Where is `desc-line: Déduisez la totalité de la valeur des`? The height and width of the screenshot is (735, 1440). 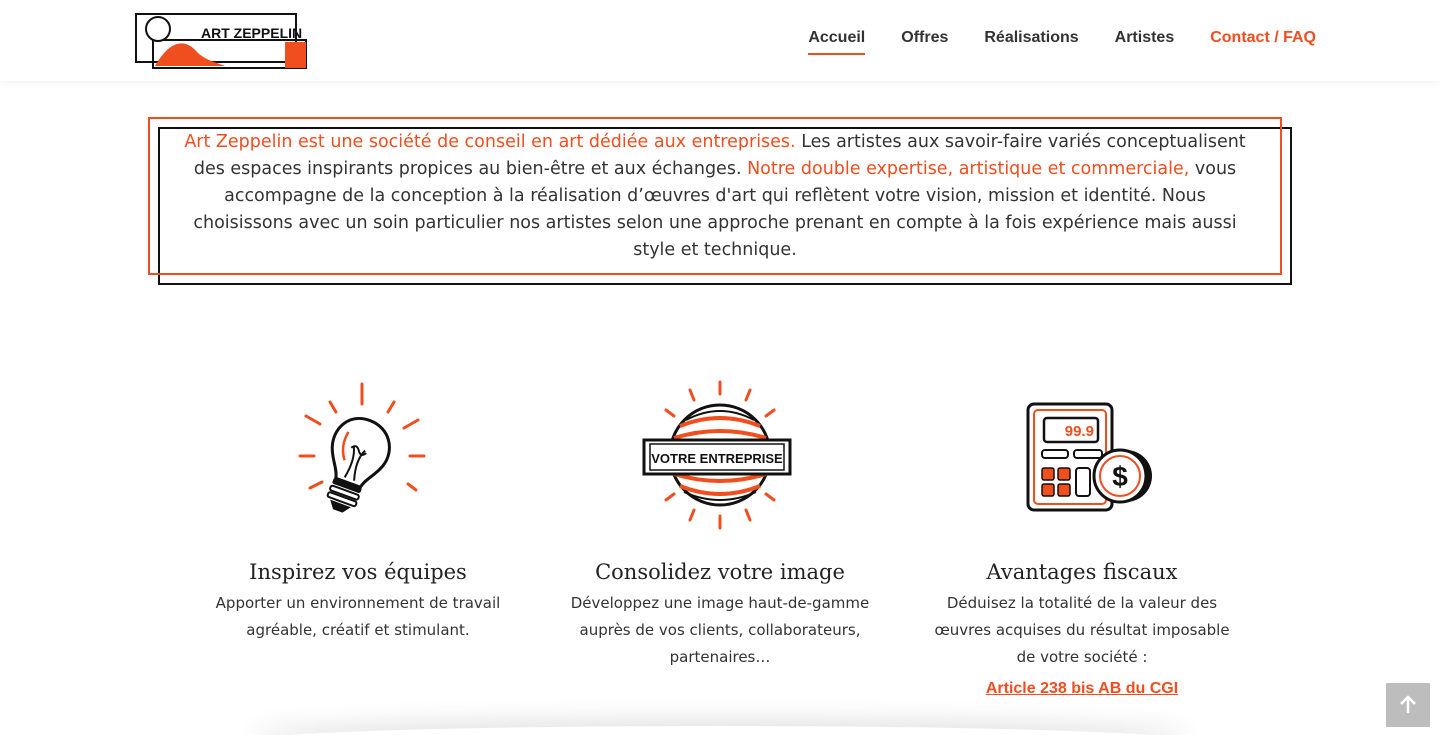 desc-line: Déduisez la totalité de la valeur des is located at coordinates (1082, 603).